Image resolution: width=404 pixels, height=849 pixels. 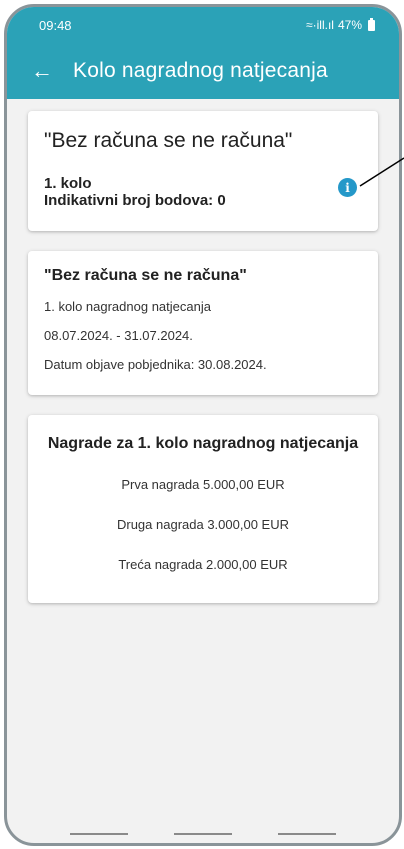 What do you see at coordinates (200, 70) in the screenshot?
I see `page-title: Kolo nagradnog natjecanja` at bounding box center [200, 70].